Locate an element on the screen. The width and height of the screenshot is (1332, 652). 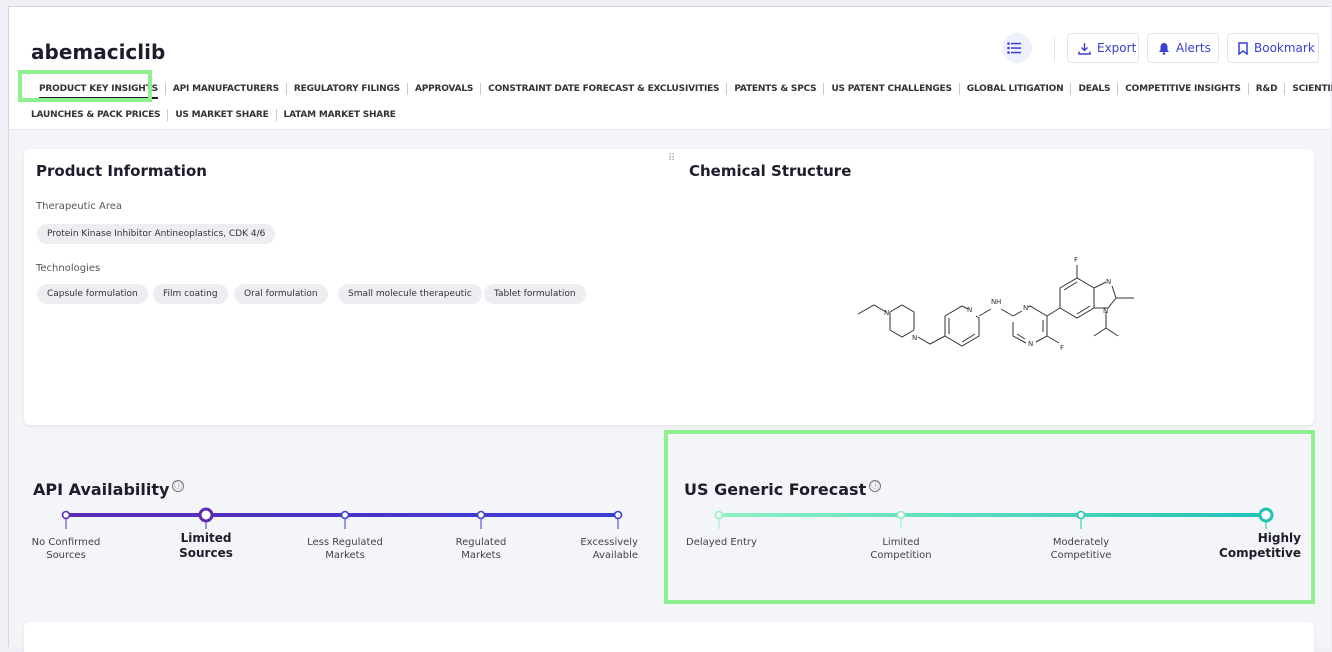
technology-chip: Oral formulation is located at coordinates (281, 294).